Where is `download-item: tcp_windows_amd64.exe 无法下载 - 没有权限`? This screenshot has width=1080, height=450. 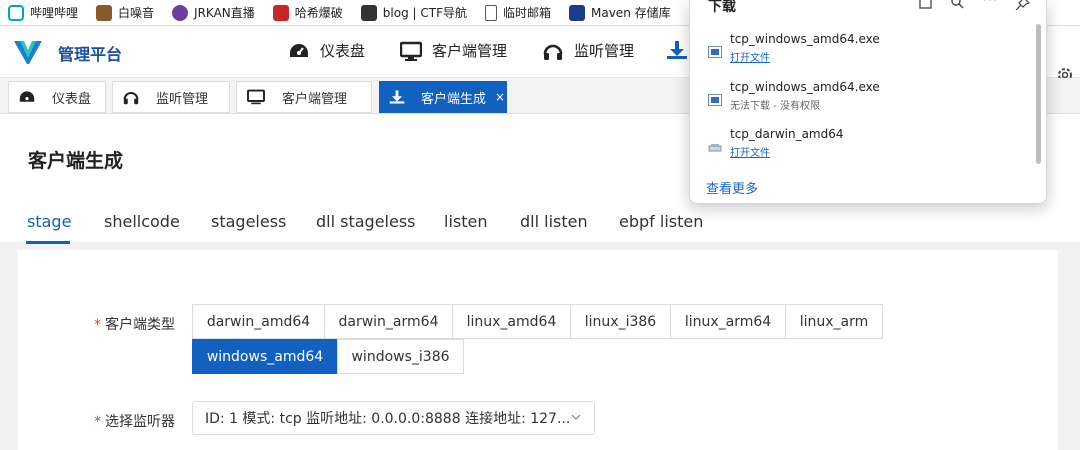
download-item: tcp_windows_amd64.exe 无法下载 - 没有权限 is located at coordinates (860, 103).